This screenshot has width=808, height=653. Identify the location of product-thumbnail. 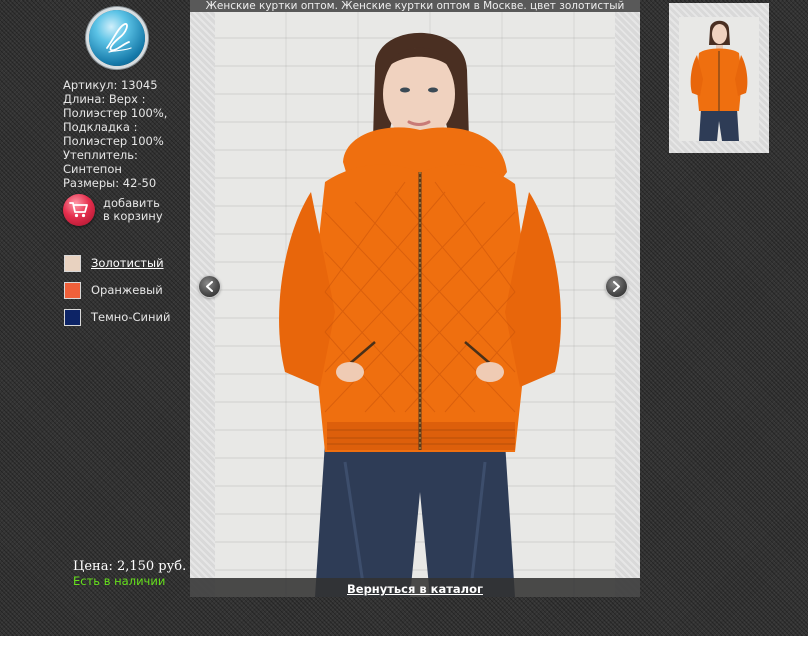
(719, 78).